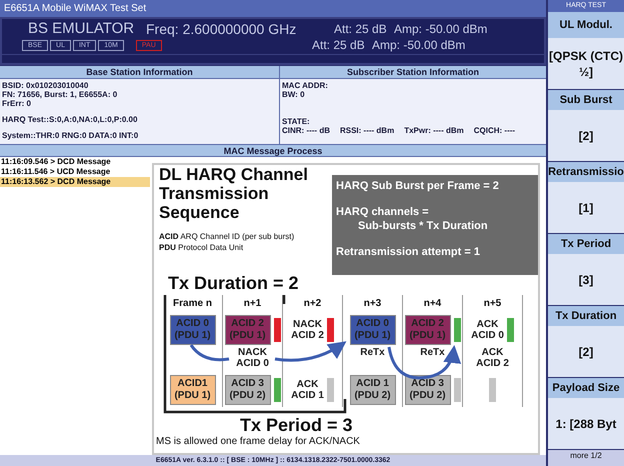 The image size is (624, 466). I want to click on ack-note: ACK ACID 0, so click(487, 330).